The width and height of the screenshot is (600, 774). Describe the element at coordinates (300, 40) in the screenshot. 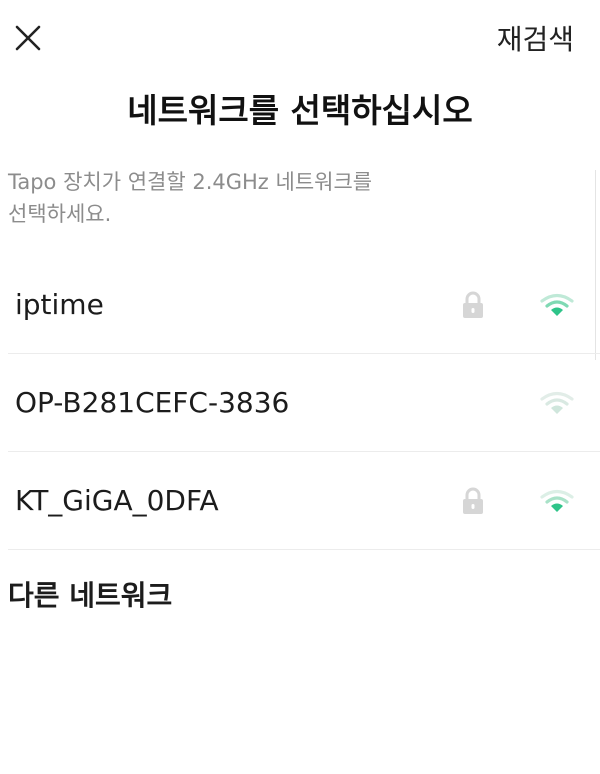

I see `top-bar: 재검색` at that location.